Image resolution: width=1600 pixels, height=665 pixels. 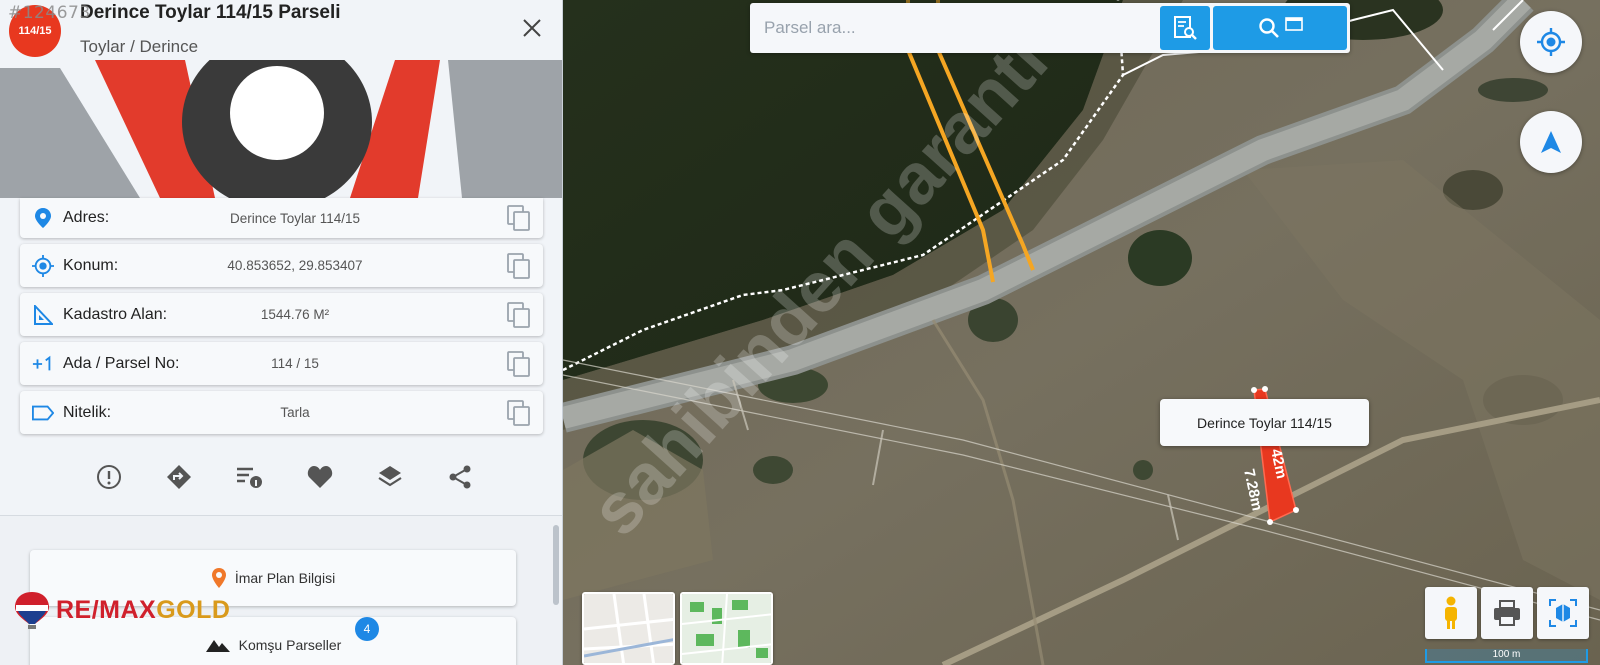 I want to click on alert-icon, so click(x=109, y=477).